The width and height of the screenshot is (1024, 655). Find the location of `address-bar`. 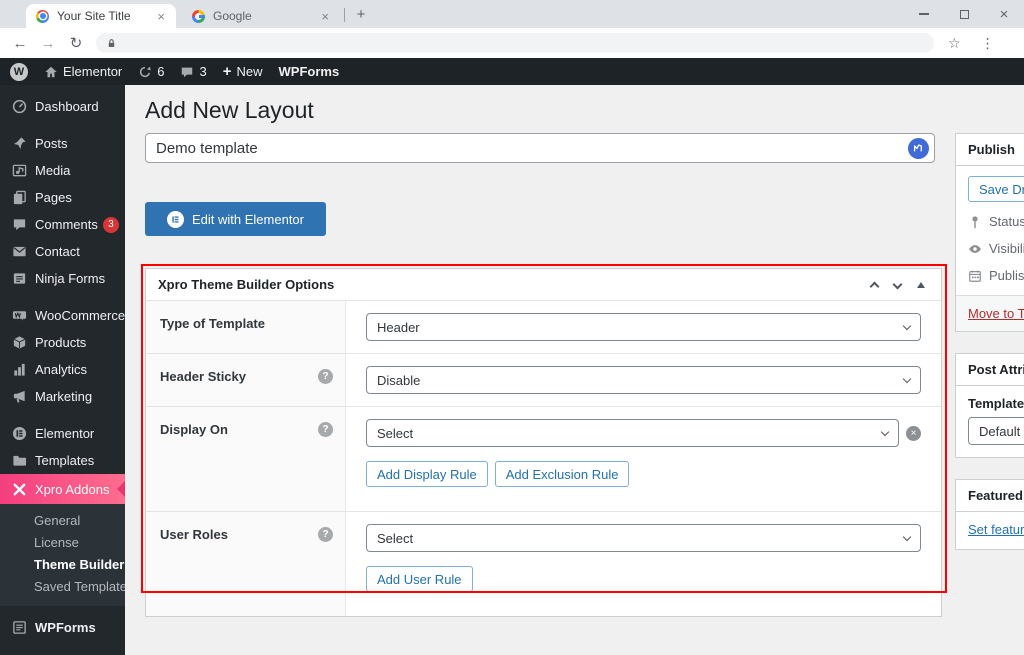

address-bar is located at coordinates (515, 43).